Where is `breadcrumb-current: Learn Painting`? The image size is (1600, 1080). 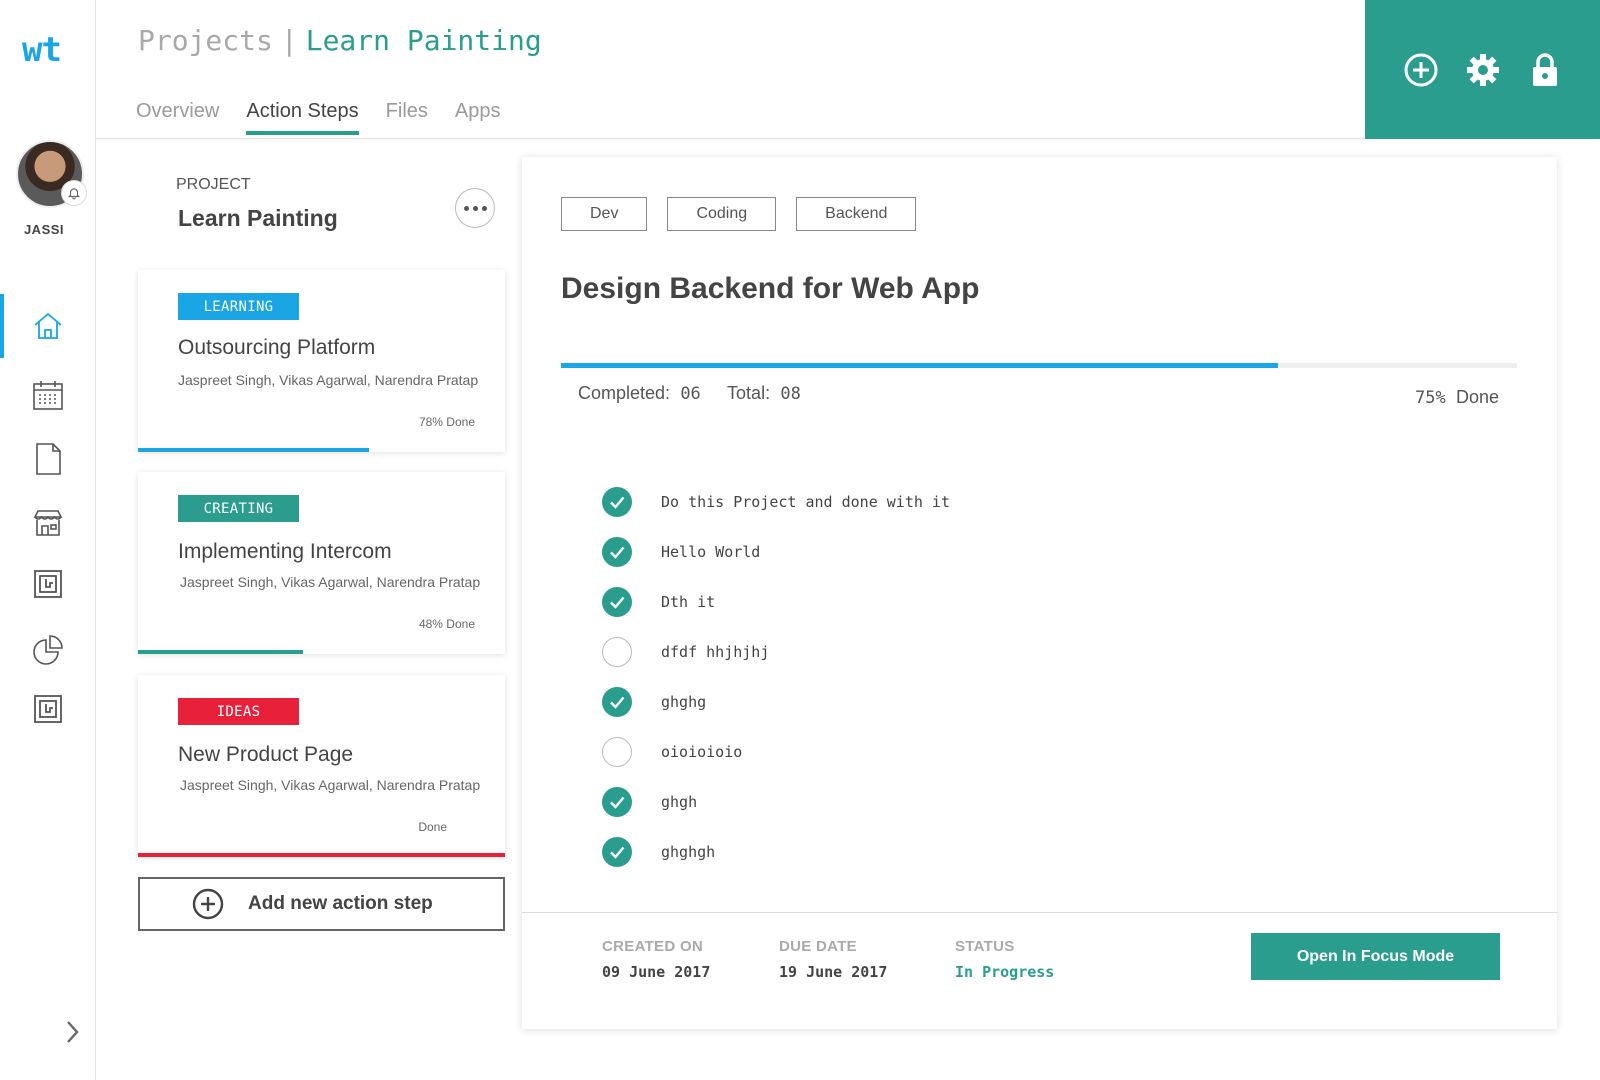
breadcrumb-current: Learn Painting is located at coordinates (423, 40).